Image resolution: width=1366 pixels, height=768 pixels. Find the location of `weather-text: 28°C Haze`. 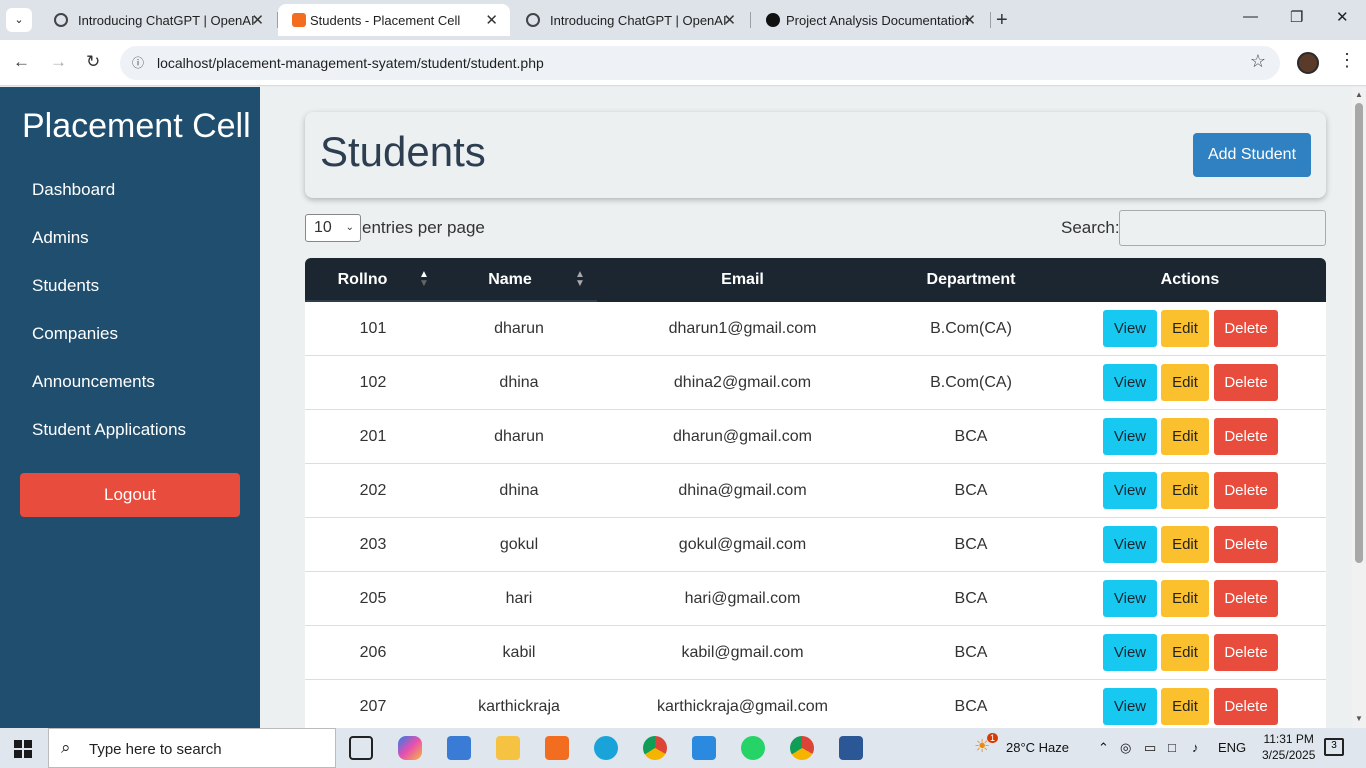

weather-text: 28°C Haze is located at coordinates (1037, 747).